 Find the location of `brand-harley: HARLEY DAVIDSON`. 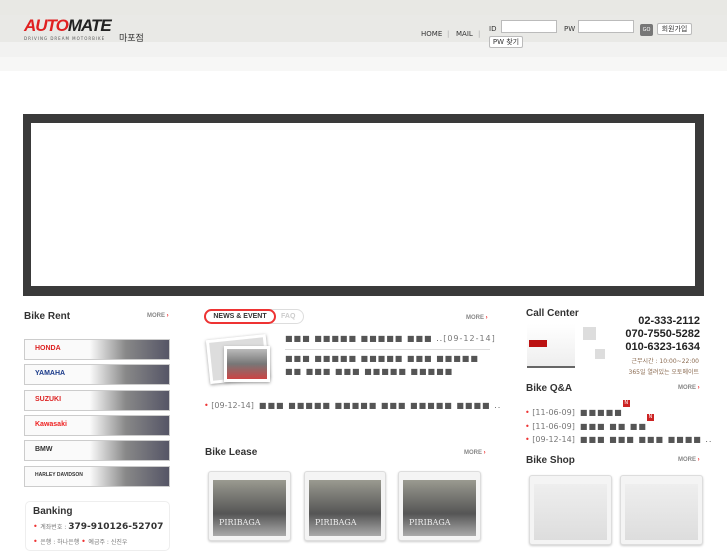

brand-harley: HARLEY DAVIDSON is located at coordinates (97, 476).